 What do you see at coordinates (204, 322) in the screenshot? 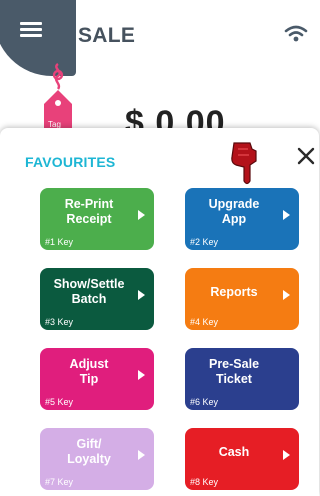
I see `tile-key: #4 Key` at bounding box center [204, 322].